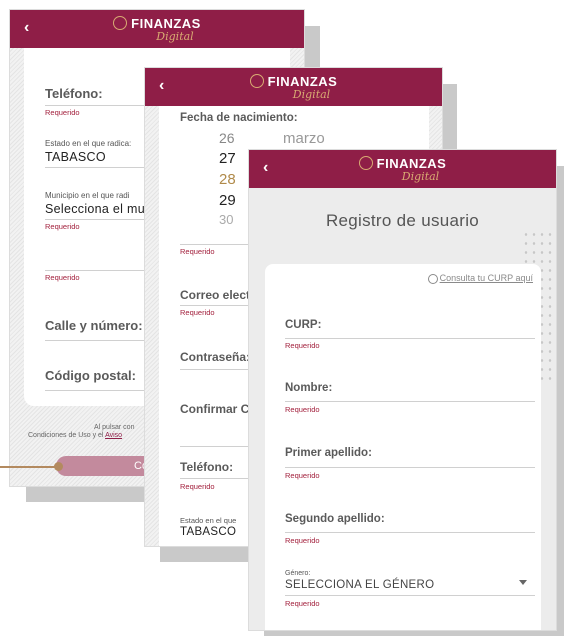 The height and width of the screenshot is (637, 566). What do you see at coordinates (302, 603) in the screenshot?
I see `genero-required: Requerido` at bounding box center [302, 603].